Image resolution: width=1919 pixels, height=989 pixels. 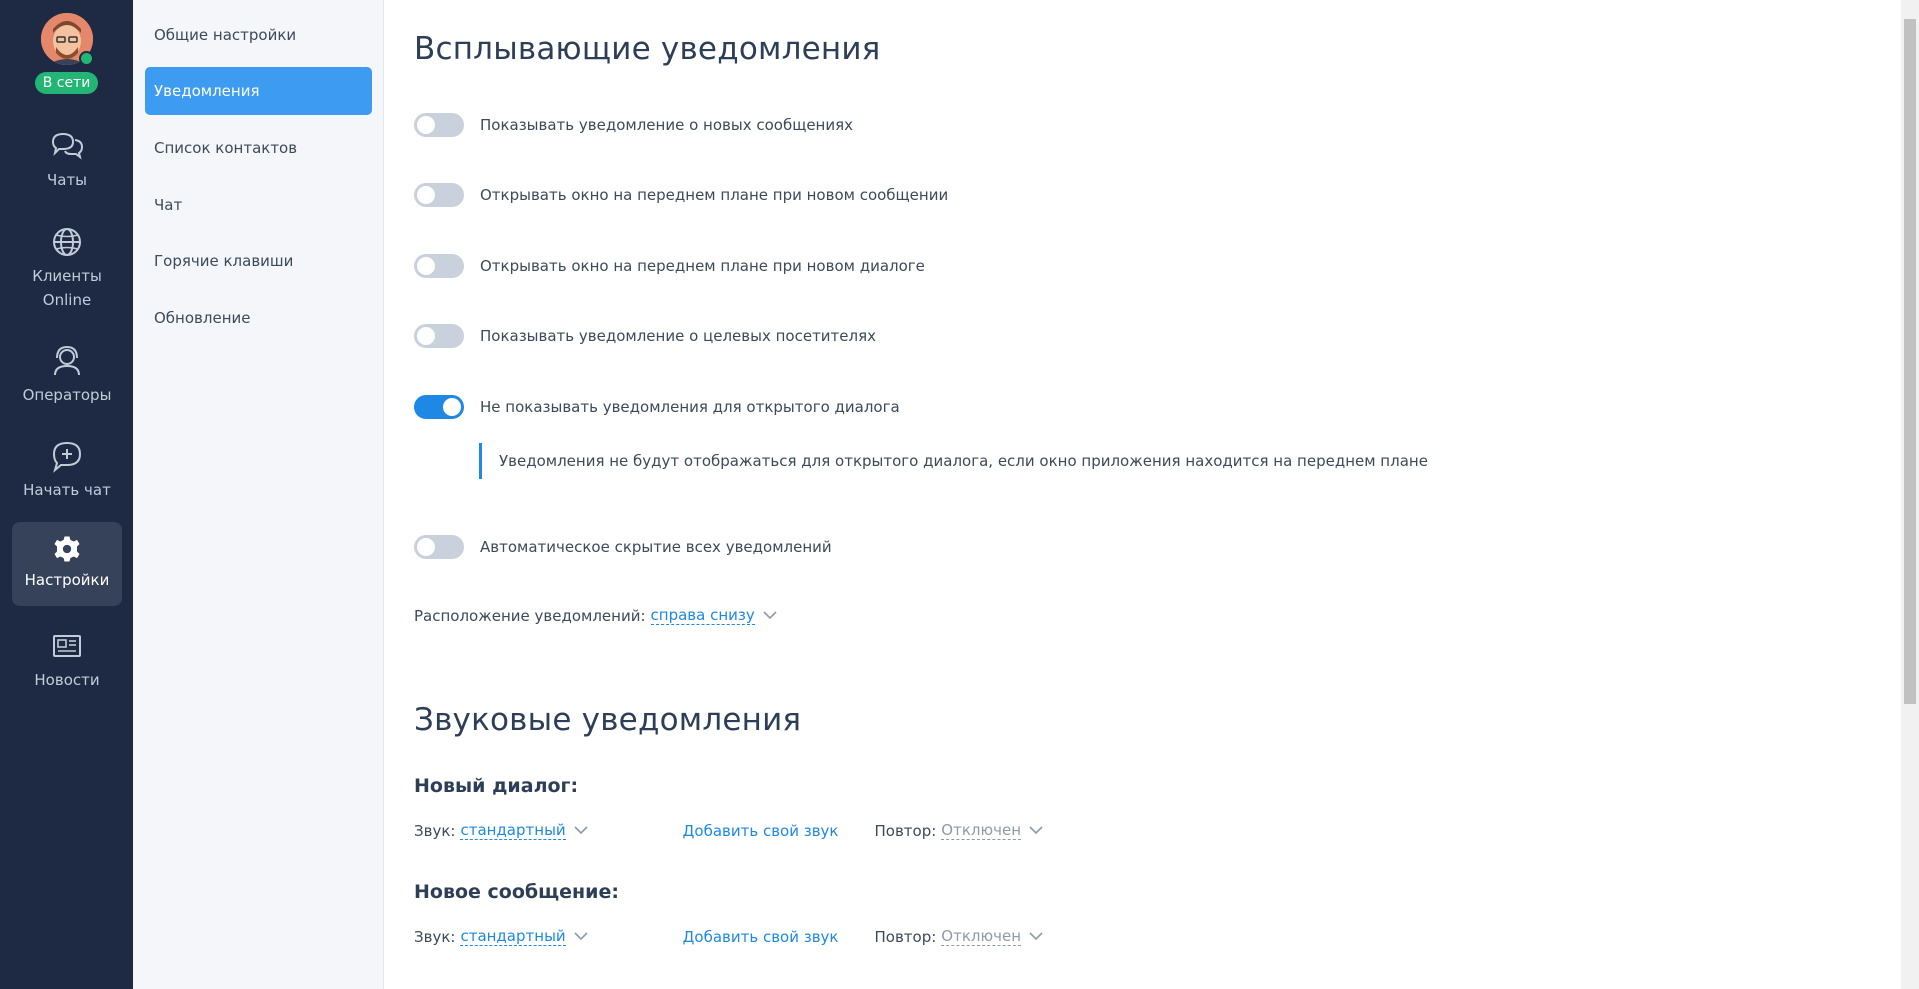 I want to click on nav-label: Операторы, so click(x=67, y=395).